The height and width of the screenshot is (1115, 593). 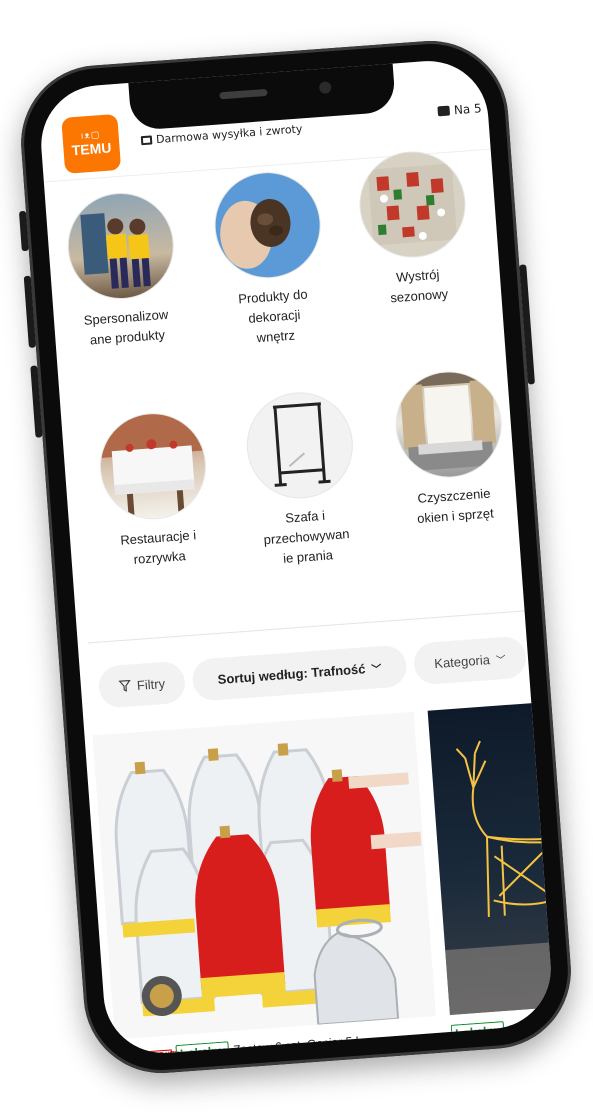 I want to click on section-divider, so click(x=306, y=627).